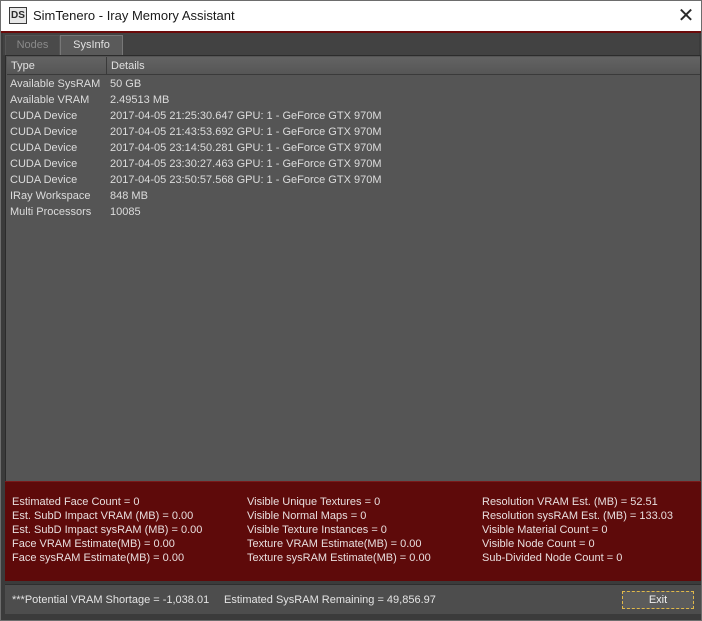 The width and height of the screenshot is (702, 621). What do you see at coordinates (50, 196) in the screenshot?
I see `cell-type: IRay Workspace` at bounding box center [50, 196].